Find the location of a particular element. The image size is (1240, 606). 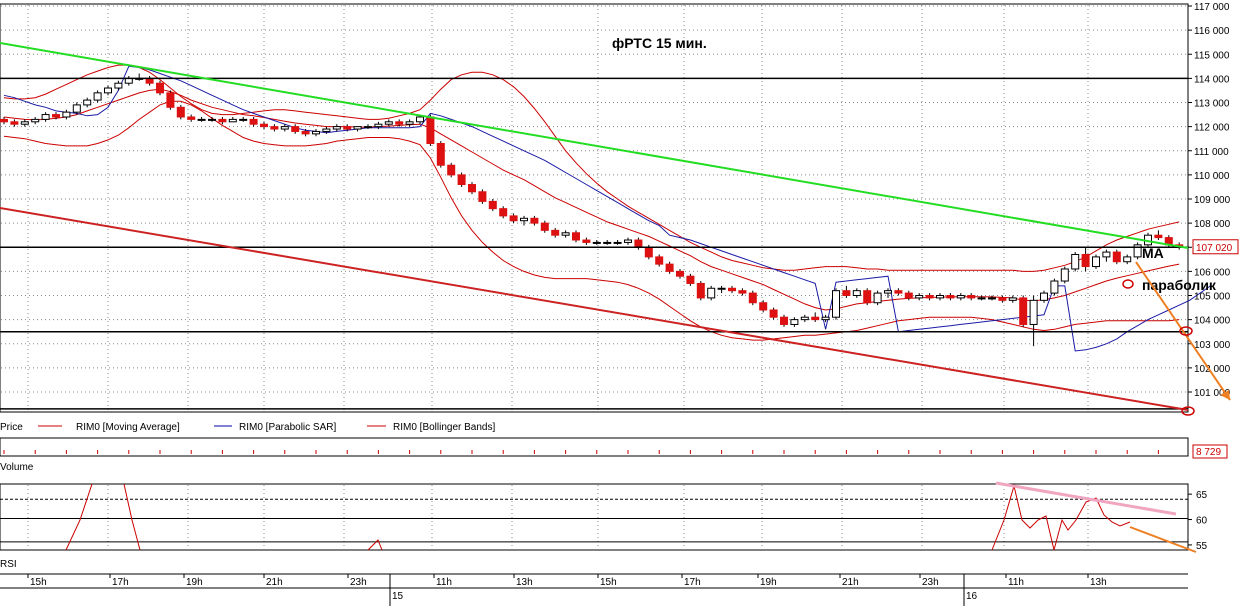

legend-bb: RIM0 [Bollinger Bands] is located at coordinates (444, 427).